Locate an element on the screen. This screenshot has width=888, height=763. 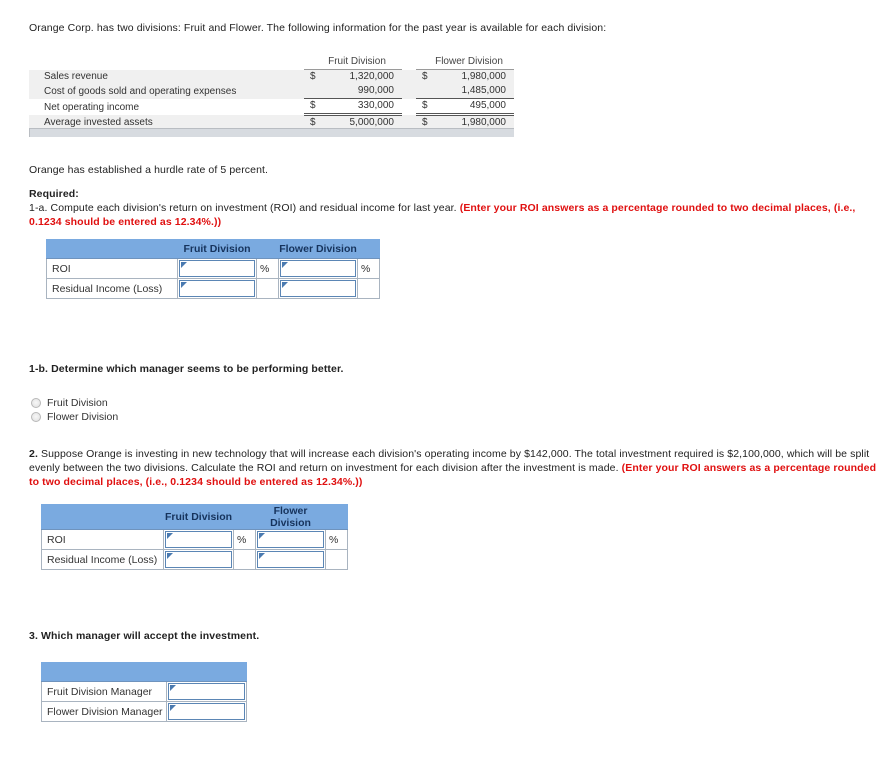
answer-table-3-header-row is located at coordinates (144, 672).